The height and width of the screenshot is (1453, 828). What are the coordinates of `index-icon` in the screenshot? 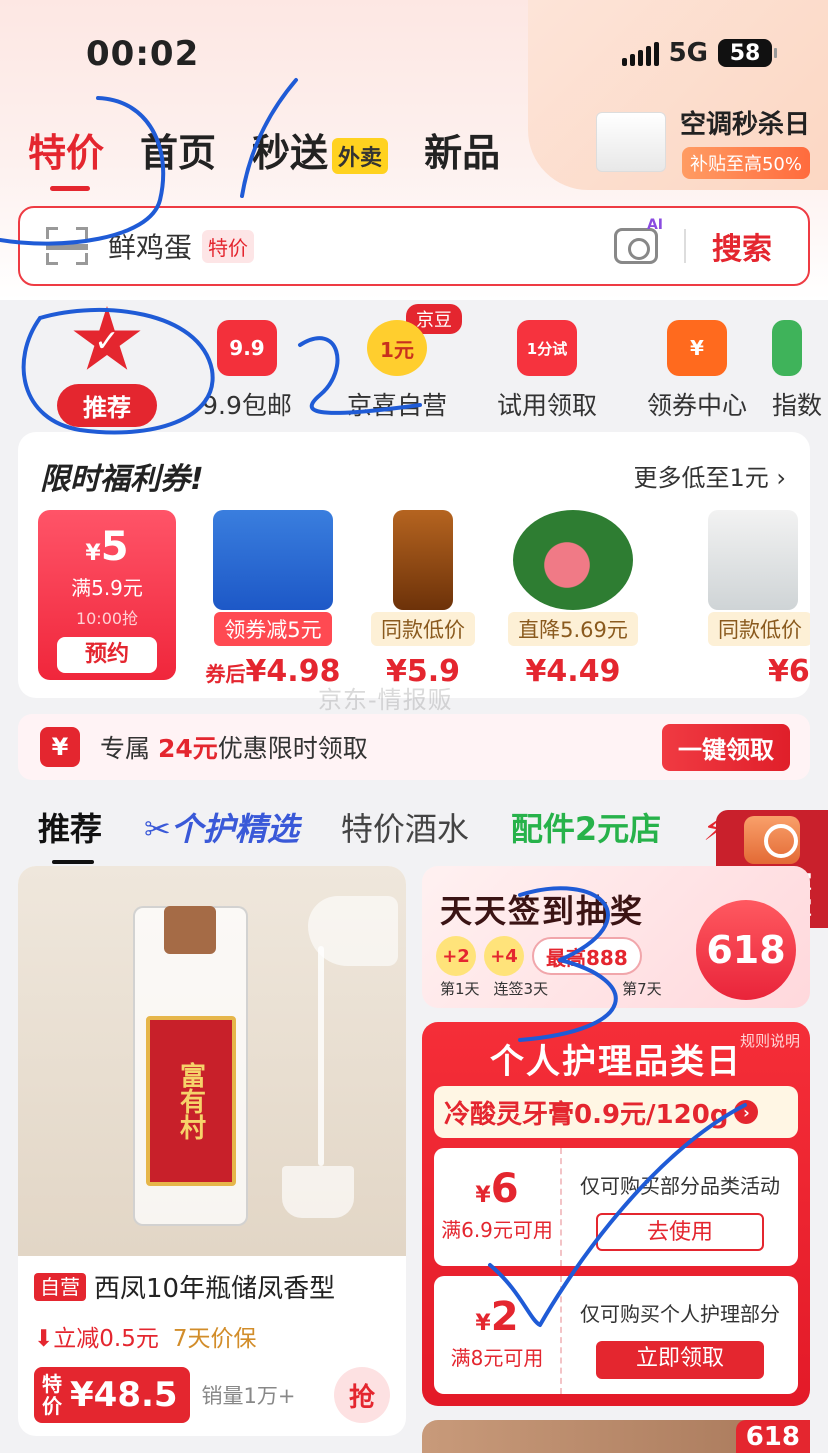 It's located at (787, 348).